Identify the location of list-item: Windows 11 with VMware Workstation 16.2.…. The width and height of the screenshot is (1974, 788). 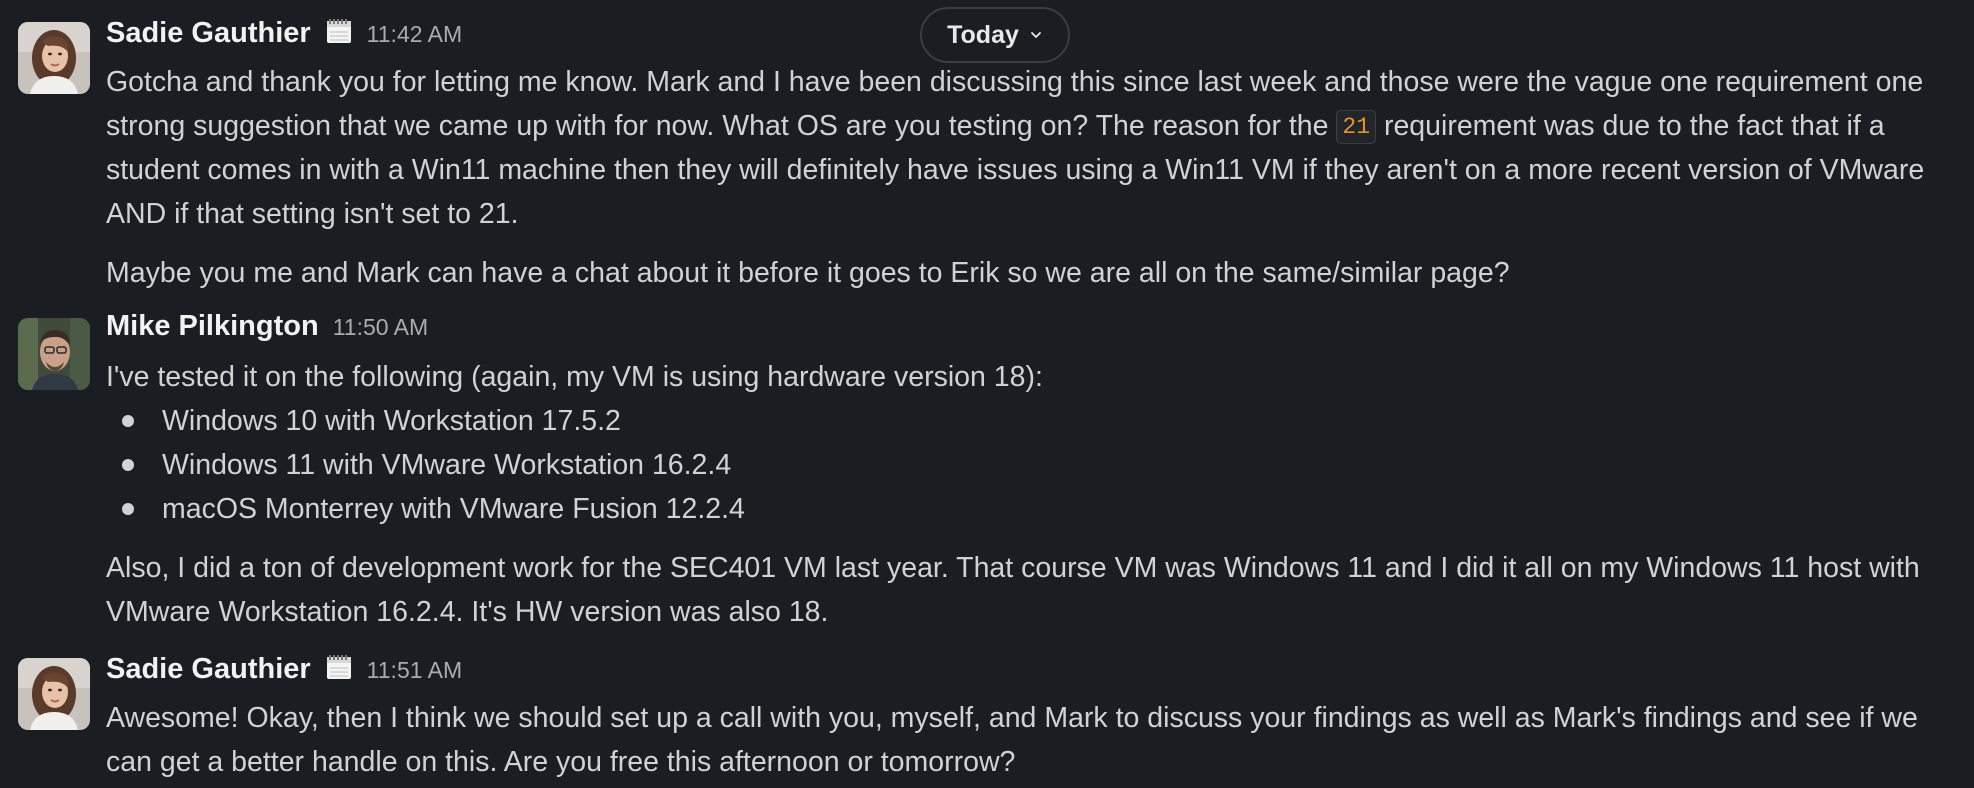
(1037, 465).